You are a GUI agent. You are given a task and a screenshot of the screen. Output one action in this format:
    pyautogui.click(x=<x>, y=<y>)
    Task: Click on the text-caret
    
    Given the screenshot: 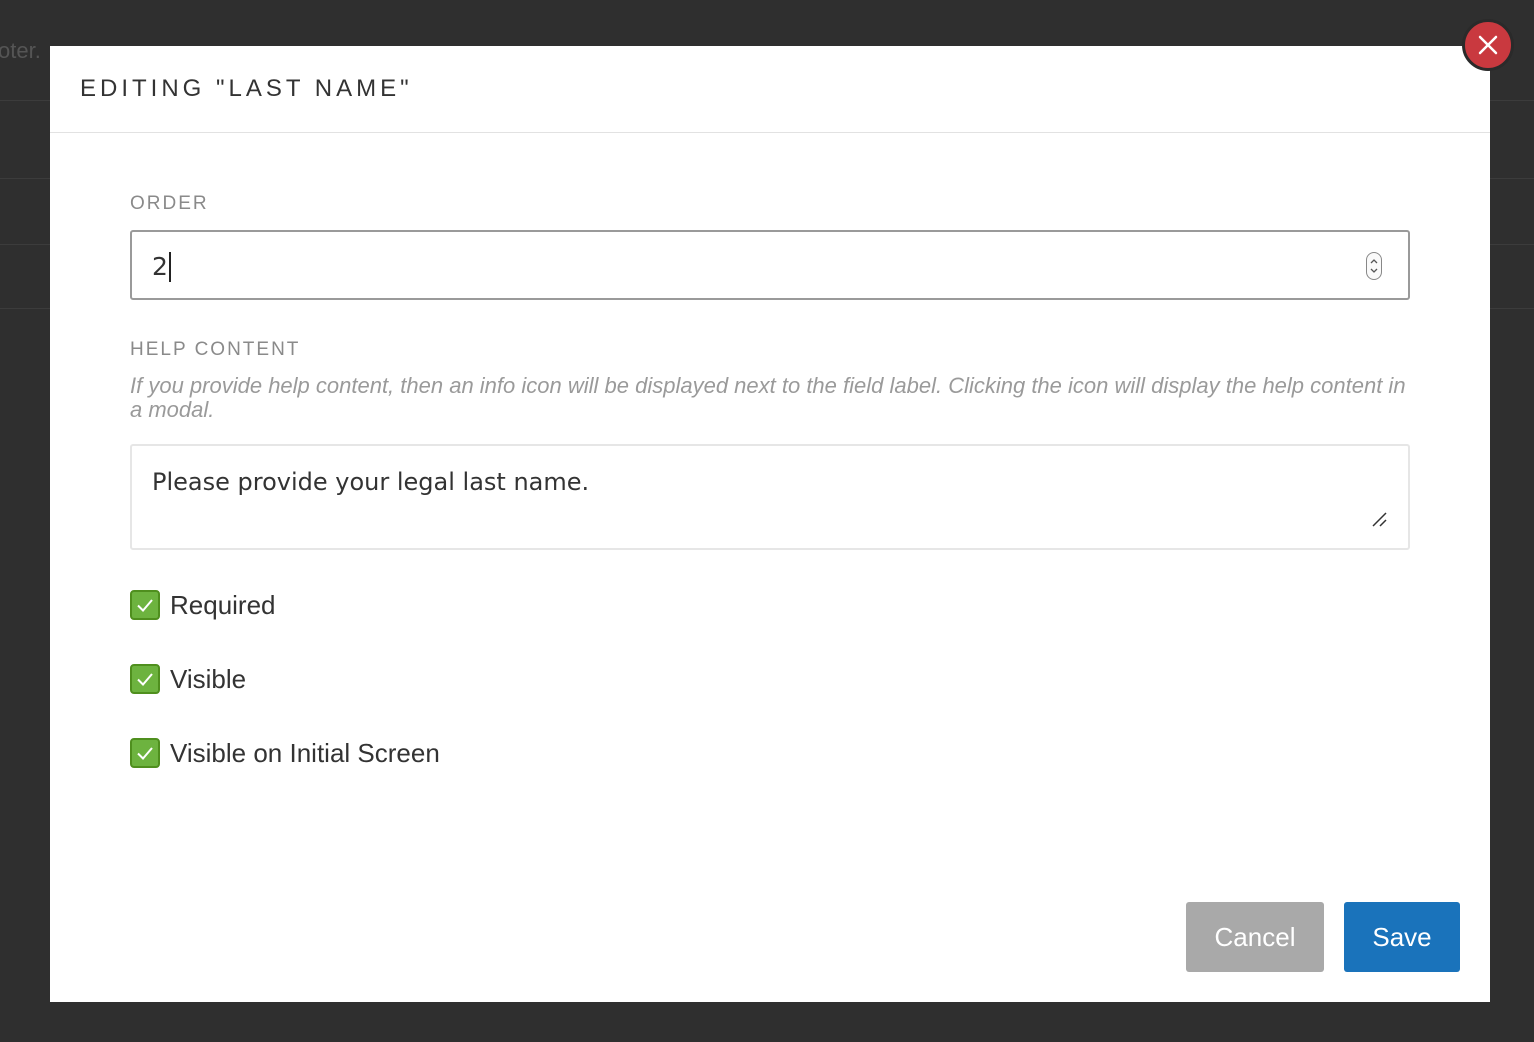 What is the action you would take?
    pyautogui.click(x=170, y=267)
    